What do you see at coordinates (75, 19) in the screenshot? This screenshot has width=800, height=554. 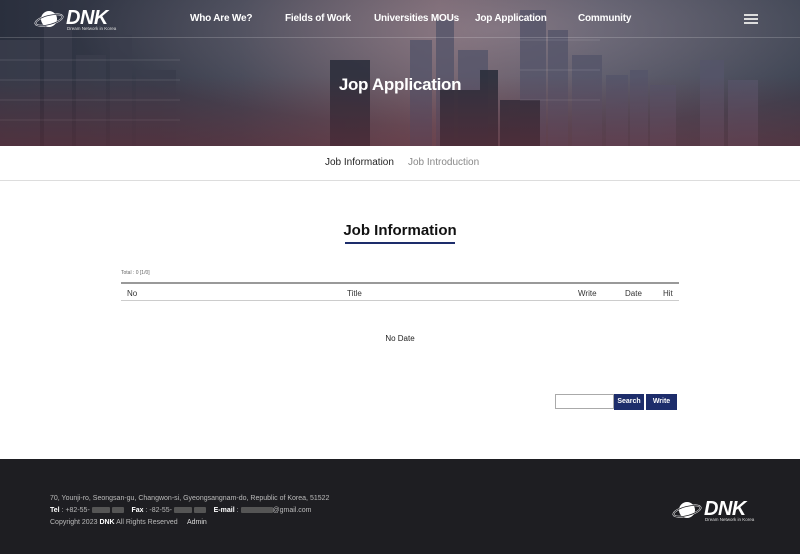 I see `site-logo: DNK Dream Network in Korea` at bounding box center [75, 19].